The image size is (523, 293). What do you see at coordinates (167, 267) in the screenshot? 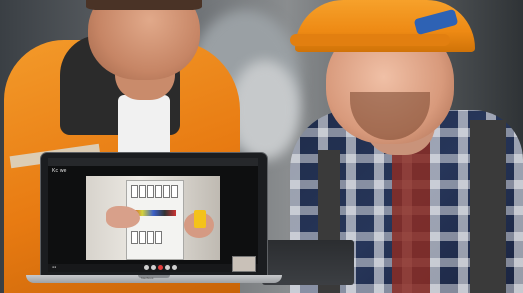
I see `screen-share-icon` at bounding box center [167, 267].